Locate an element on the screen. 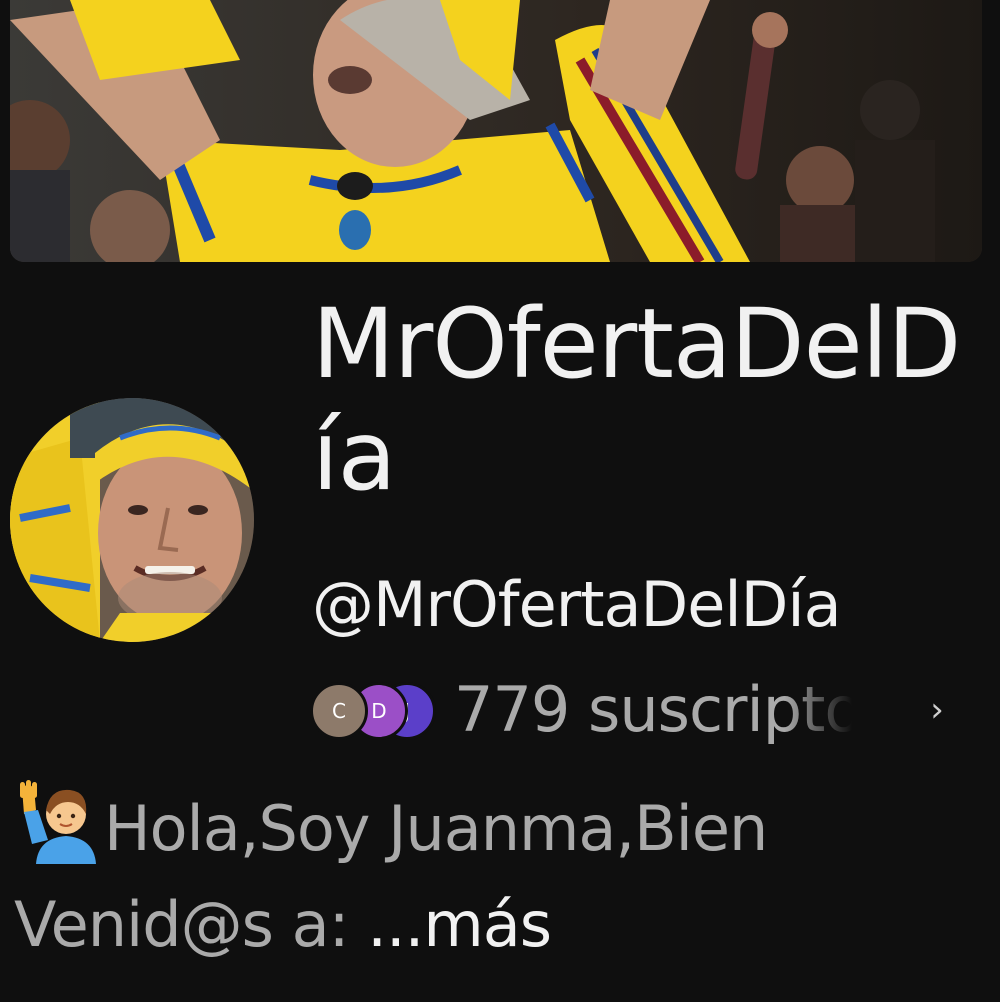  channel-title: MrOfertaDelDía is located at coordinates (636, 400).